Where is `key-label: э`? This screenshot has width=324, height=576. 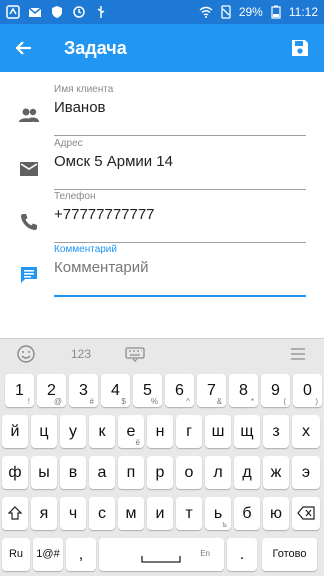
key-label: э is located at coordinates (306, 472).